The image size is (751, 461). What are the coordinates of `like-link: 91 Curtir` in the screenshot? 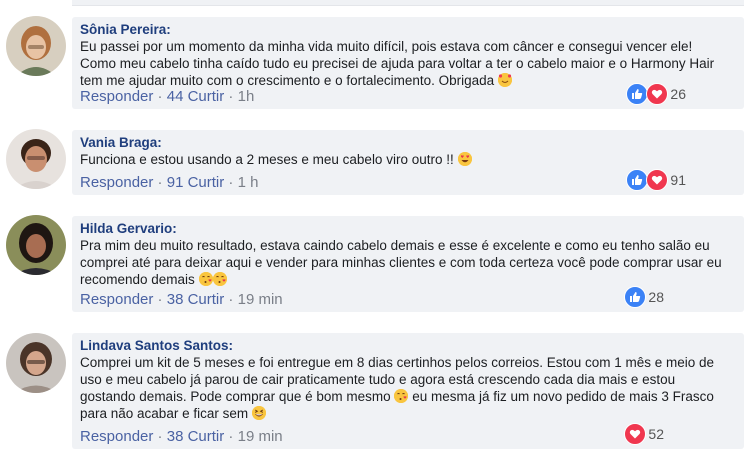 It's located at (196, 182).